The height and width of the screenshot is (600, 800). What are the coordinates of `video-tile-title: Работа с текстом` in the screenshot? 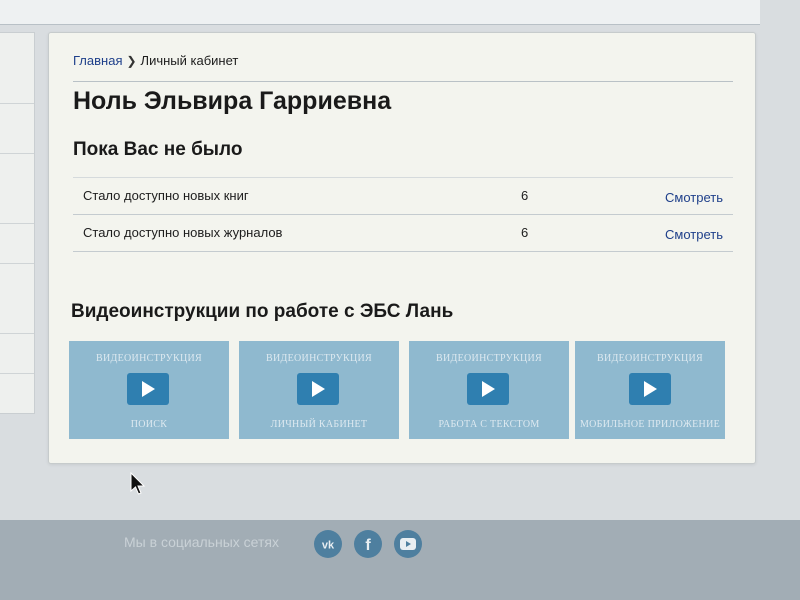 It's located at (489, 424).